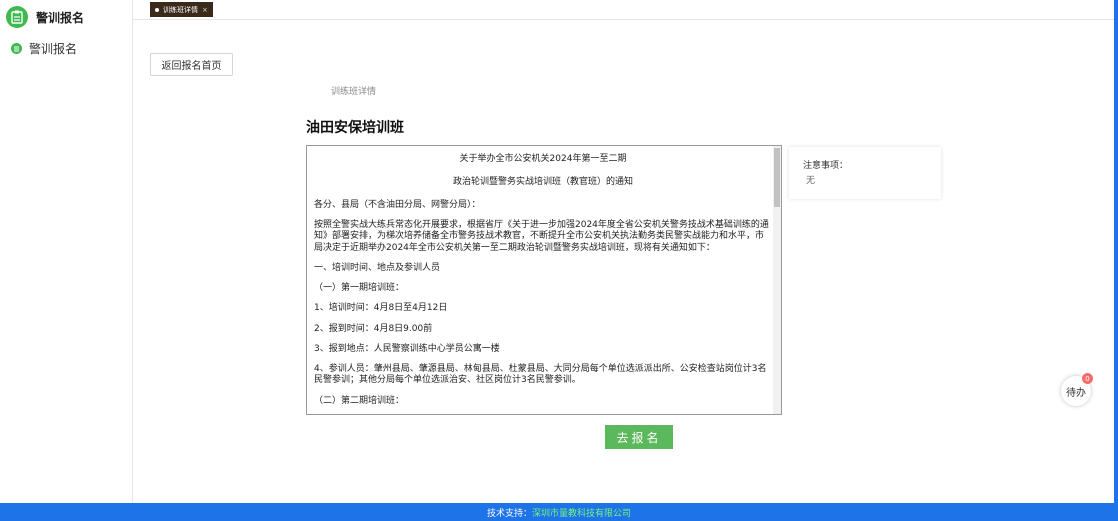 Image resolution: width=1118 pixels, height=521 pixels. What do you see at coordinates (1087, 378) in the screenshot?
I see `pending-count-badge: 0` at bounding box center [1087, 378].